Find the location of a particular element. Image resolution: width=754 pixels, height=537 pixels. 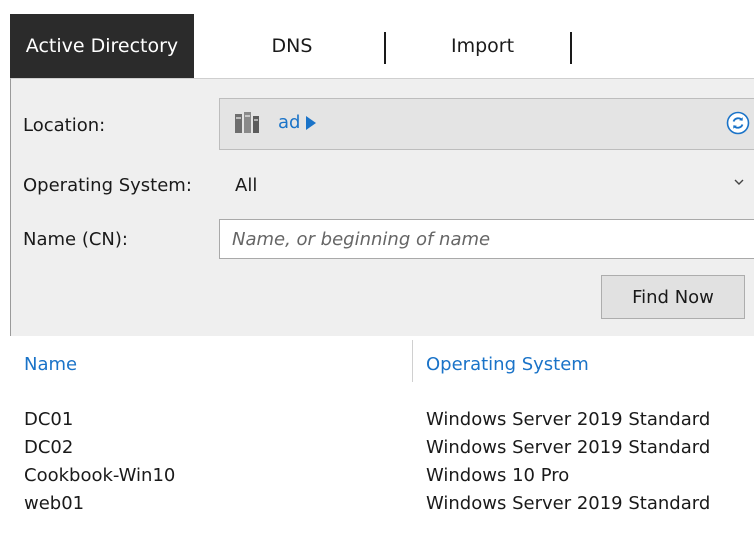

location-picker: ad is located at coordinates (486, 124).